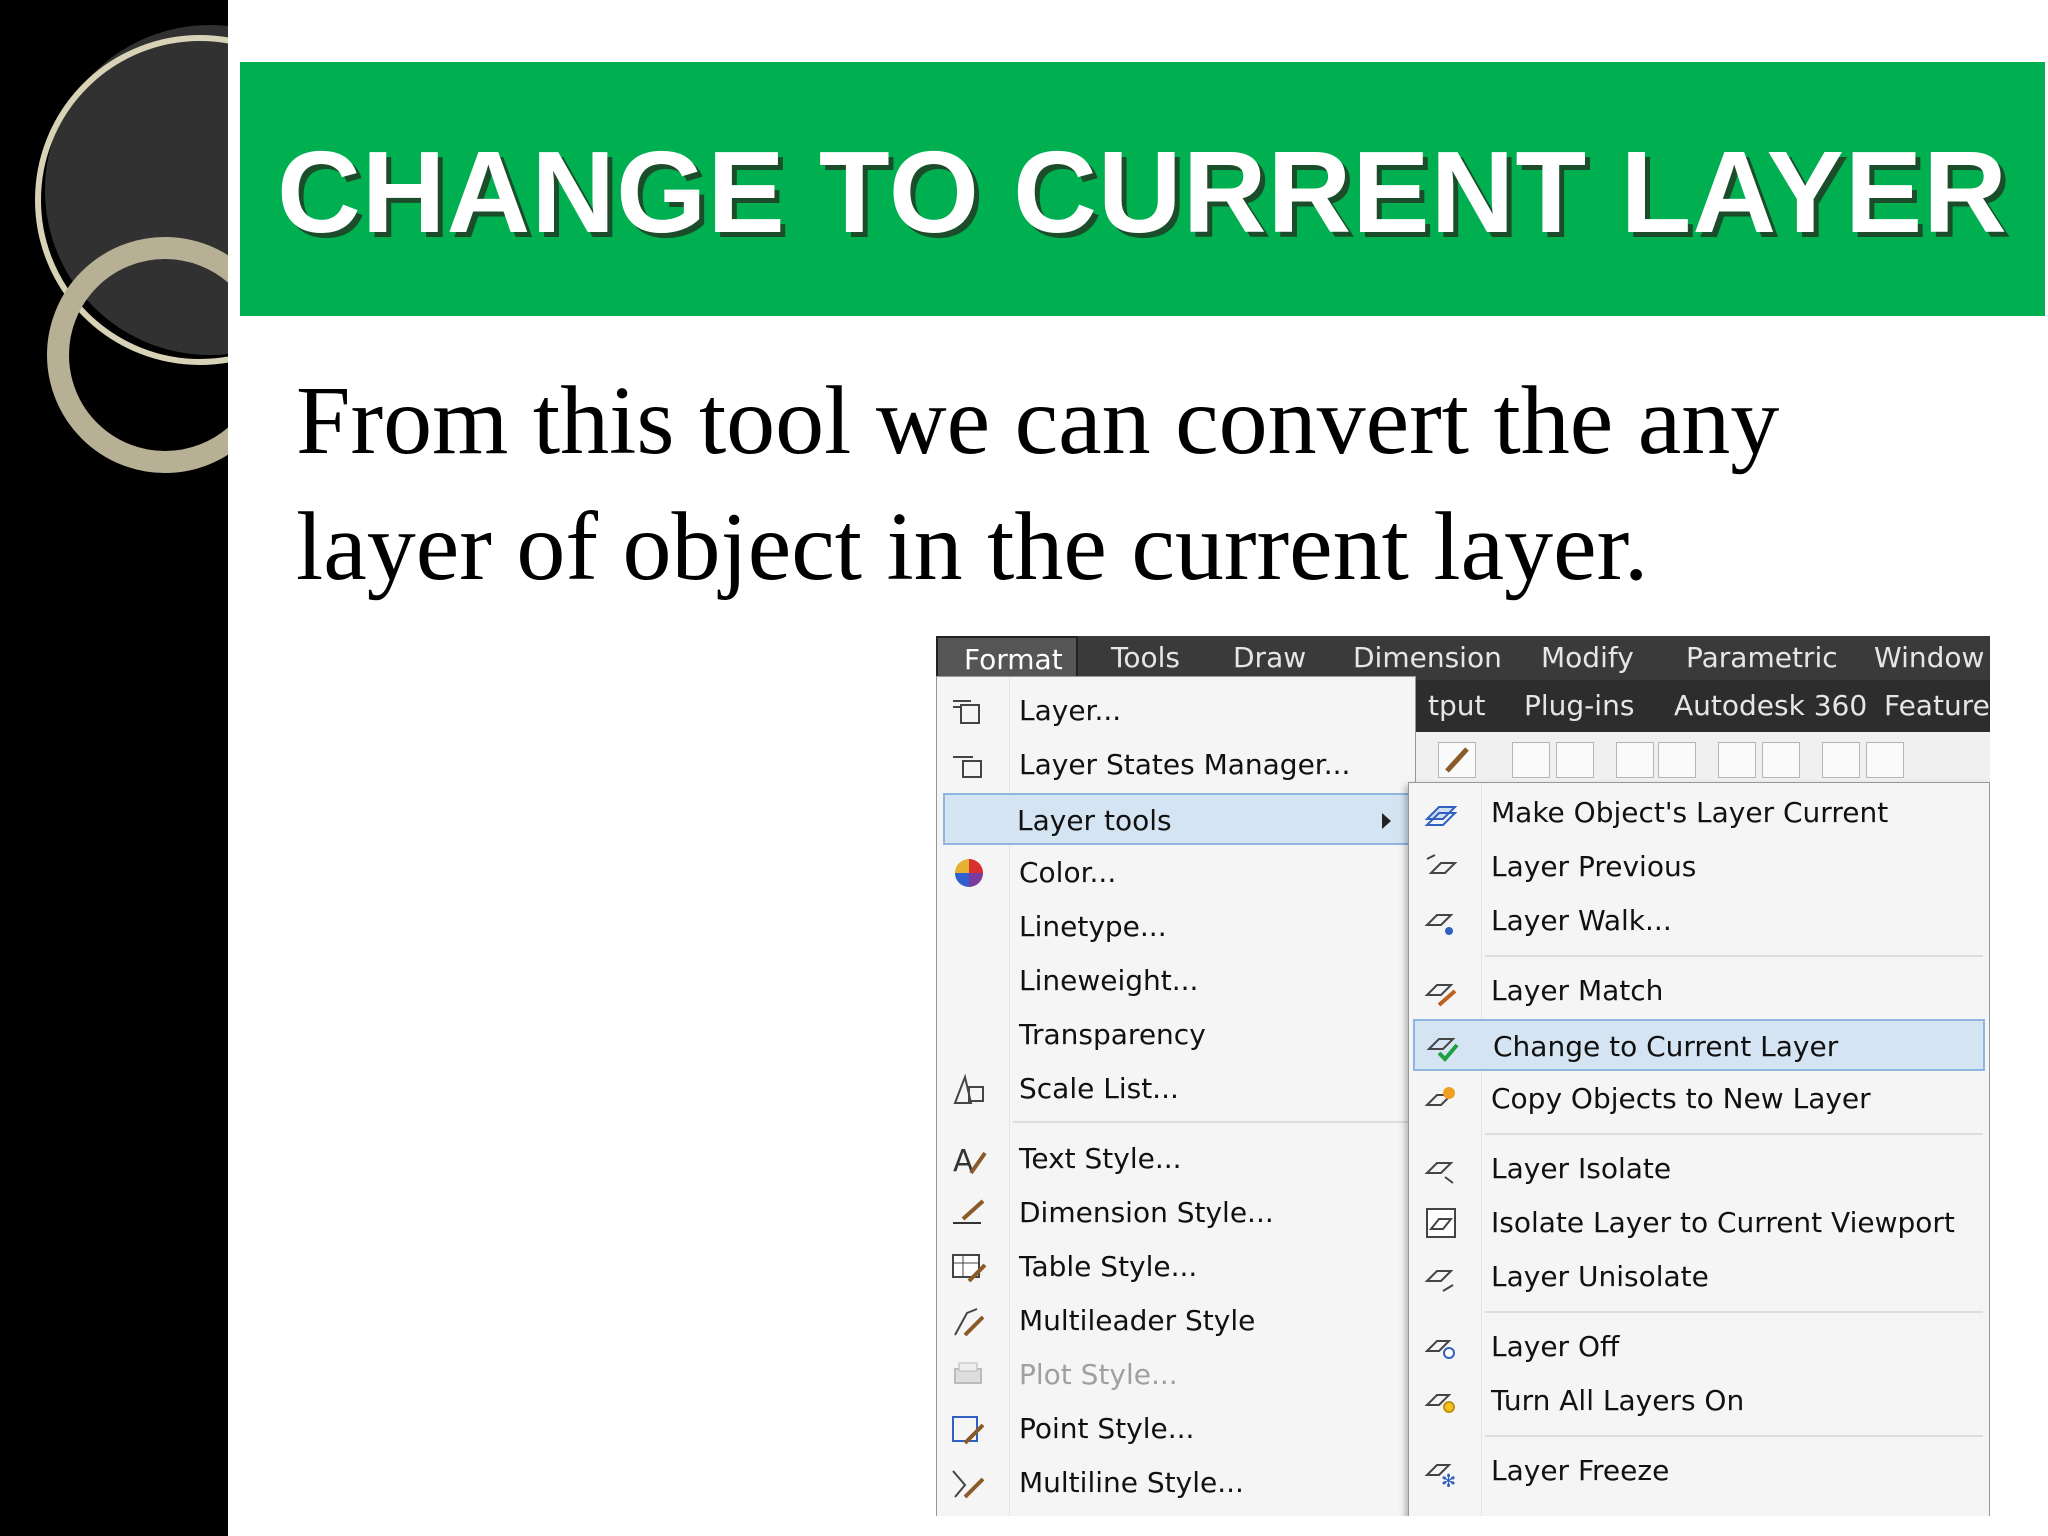 The width and height of the screenshot is (2048, 1536). I want to click on menu-item-change-to-current-layer: Change to Current Layer, so click(1699, 1045).